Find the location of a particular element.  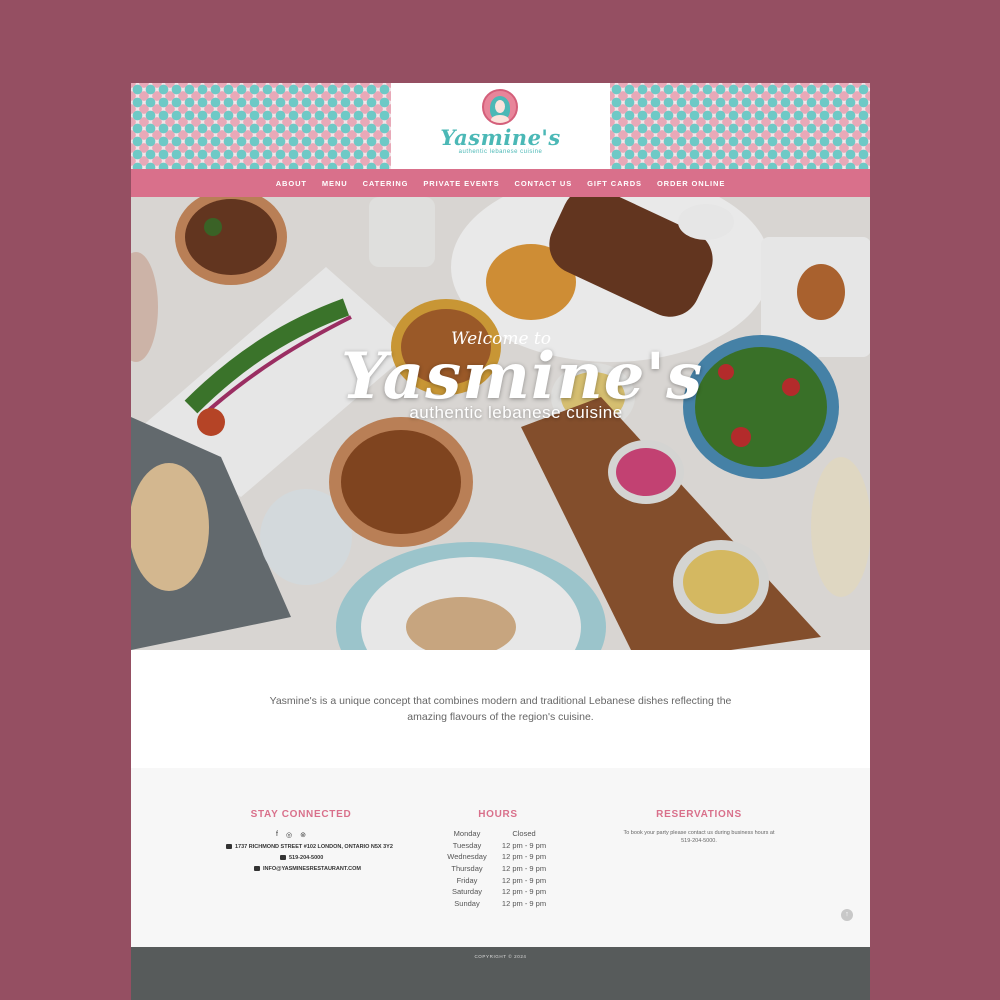

hours-row: Friday 12 pm - 9 pm is located at coordinates (498, 882).